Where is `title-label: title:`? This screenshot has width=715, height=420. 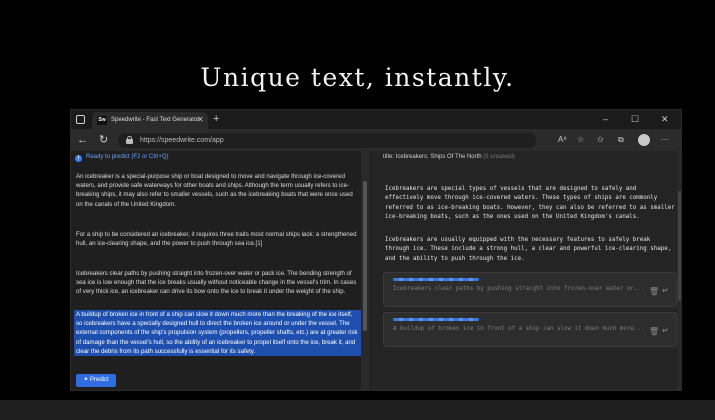 title-label: title: is located at coordinates (389, 157).